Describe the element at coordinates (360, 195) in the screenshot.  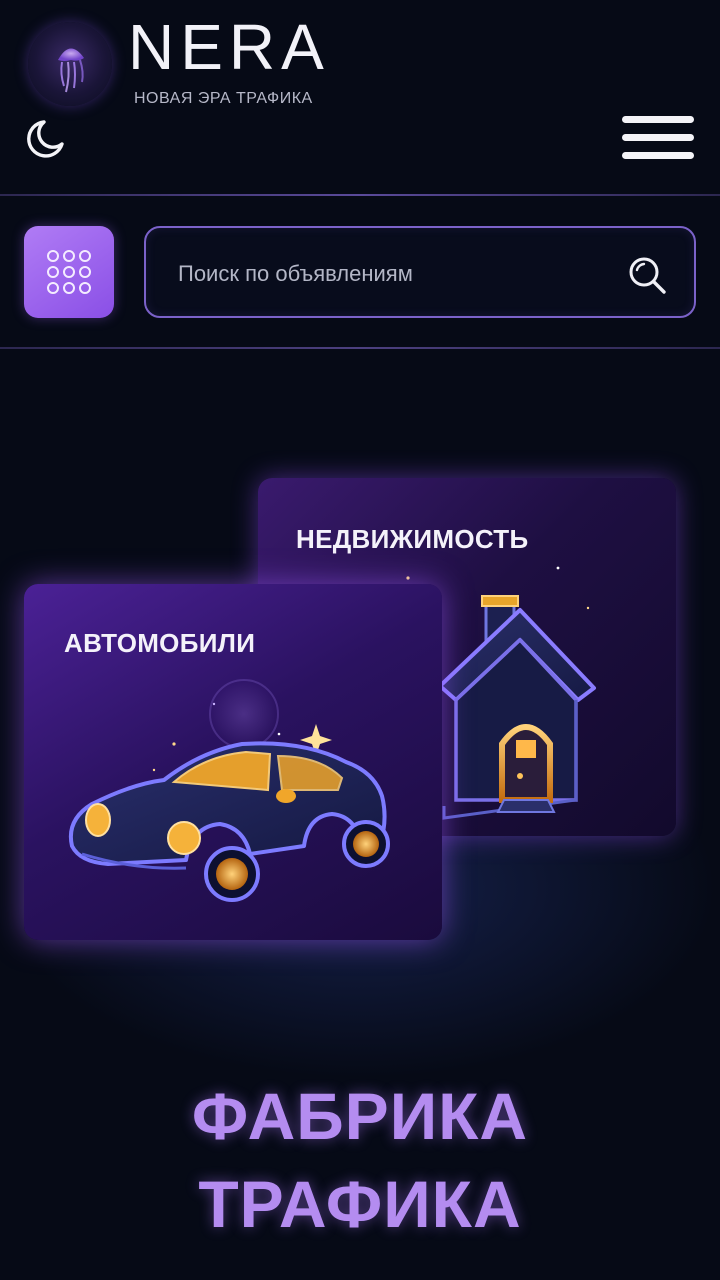
I see `header-divider` at that location.